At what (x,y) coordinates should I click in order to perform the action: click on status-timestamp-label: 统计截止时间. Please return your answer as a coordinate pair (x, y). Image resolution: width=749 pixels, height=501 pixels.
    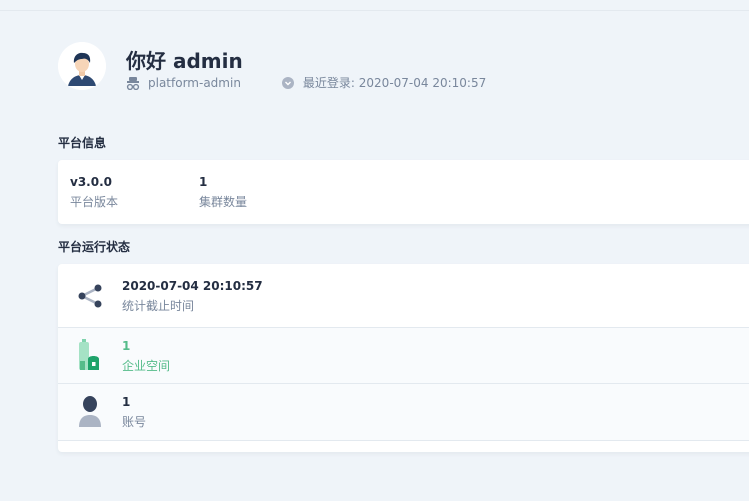
    Looking at the image, I should click on (158, 306).